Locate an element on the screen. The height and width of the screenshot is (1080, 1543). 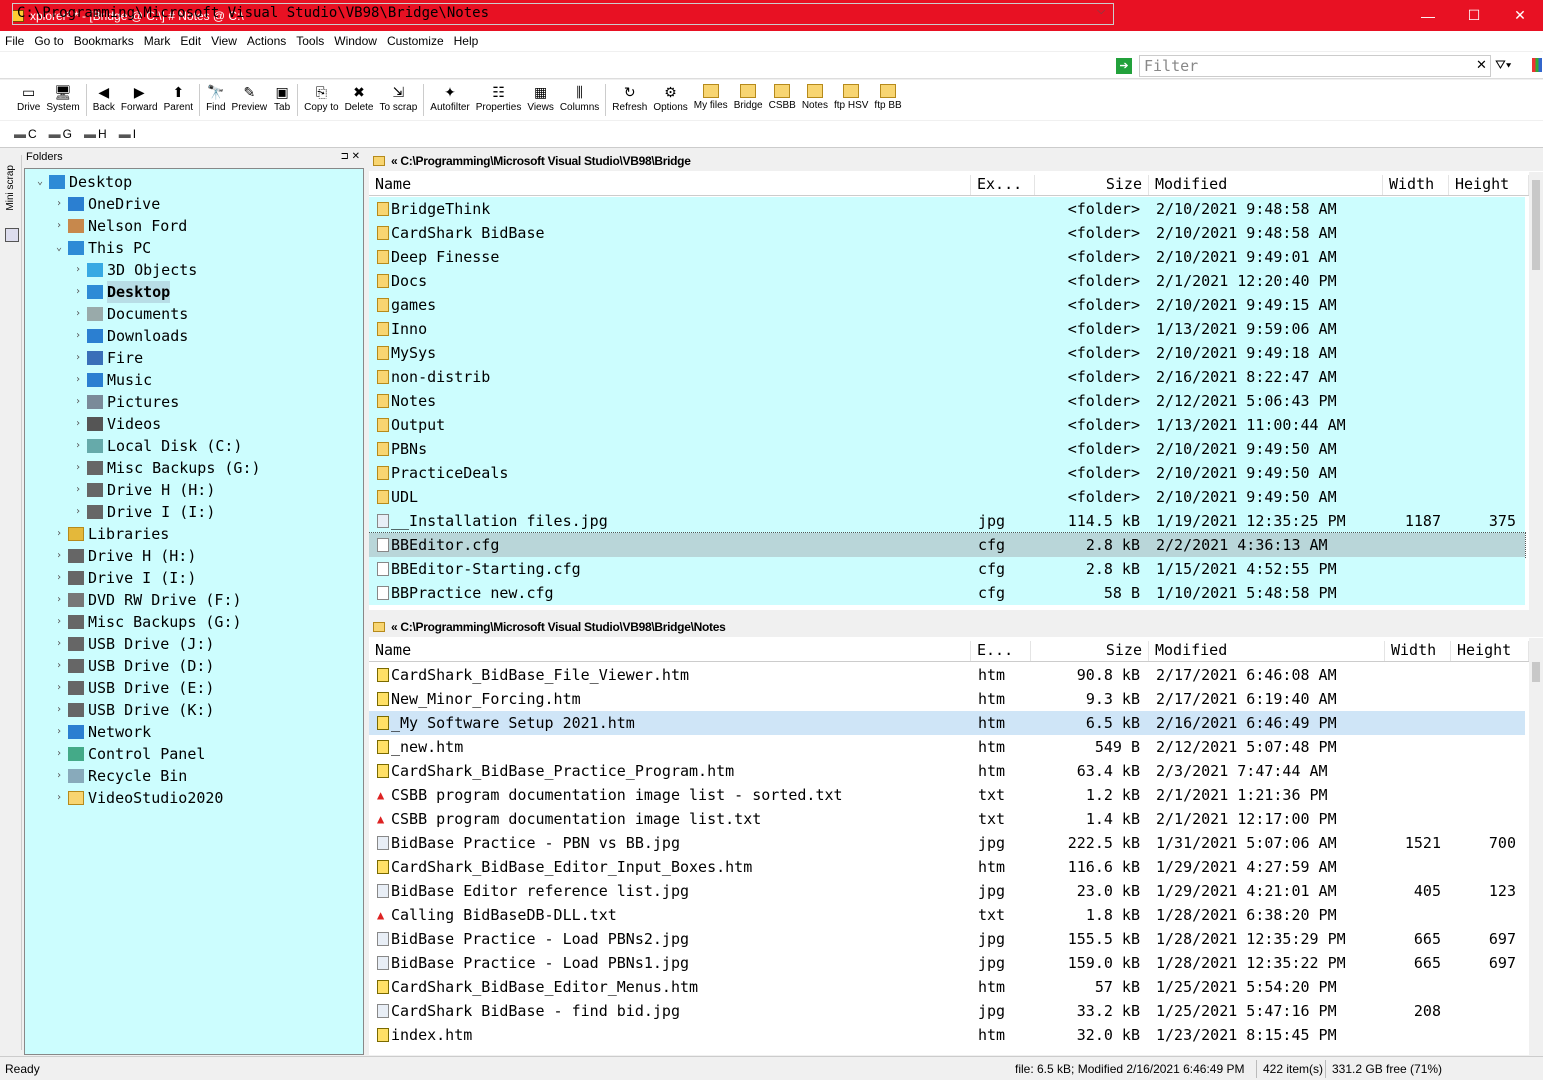
file-row: Notes <folder> 2/12/2021 5:06:43 PM is located at coordinates (947, 401).